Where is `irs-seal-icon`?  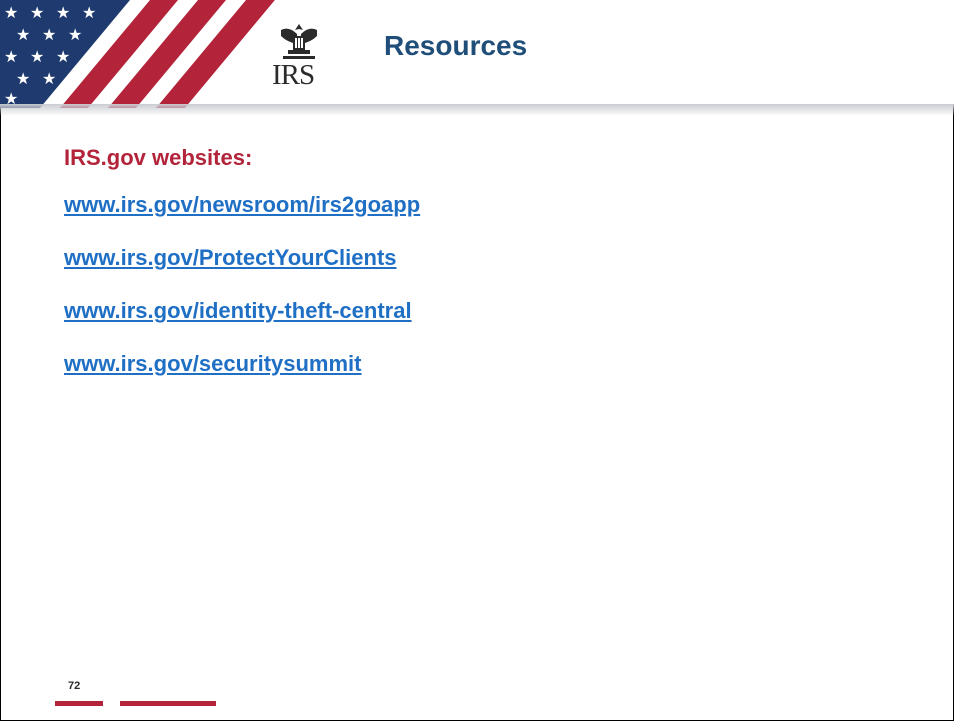 irs-seal-icon is located at coordinates (299, 41).